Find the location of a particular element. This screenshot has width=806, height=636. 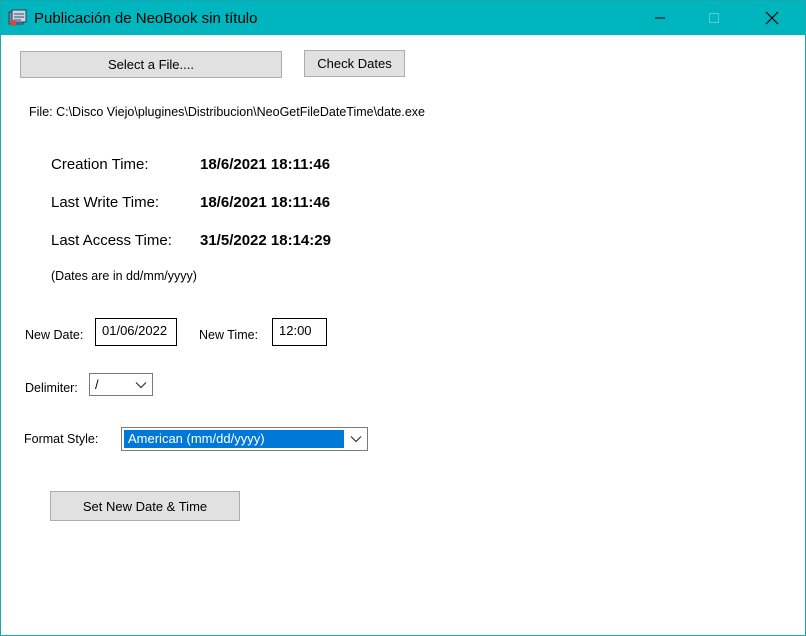

new-time-field: 12:00 is located at coordinates (299, 332).